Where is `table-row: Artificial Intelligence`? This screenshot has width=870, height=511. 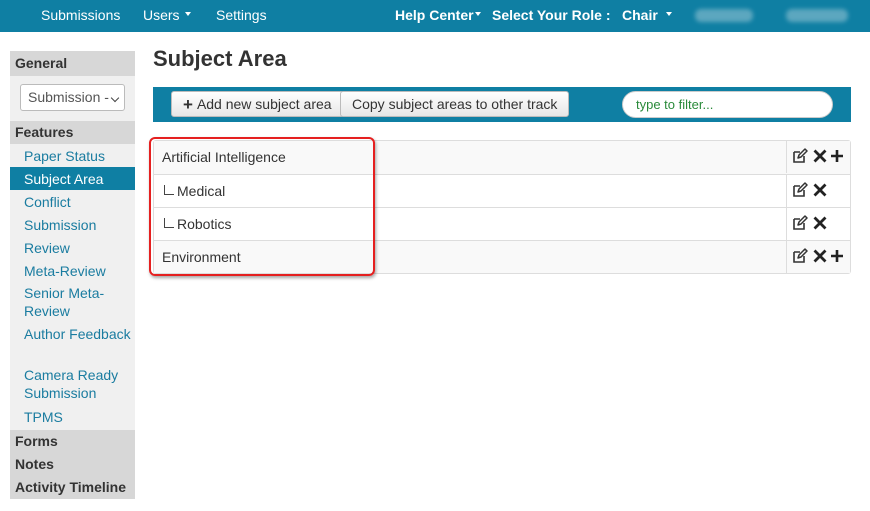 table-row: Artificial Intelligence is located at coordinates (502, 157).